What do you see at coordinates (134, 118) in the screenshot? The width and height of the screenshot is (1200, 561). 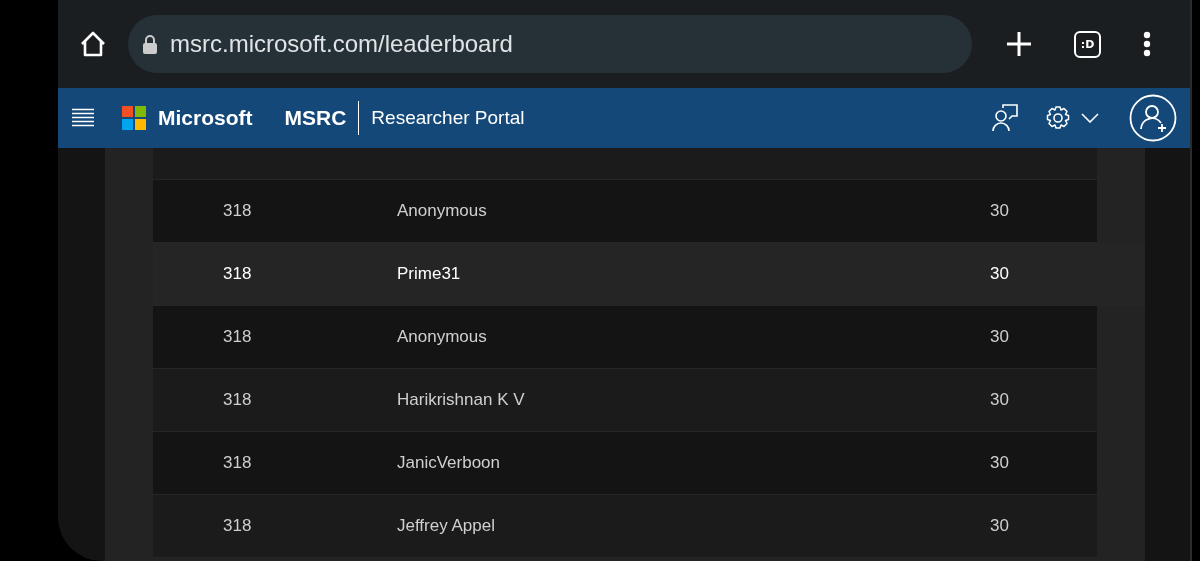 I see `logo-icon` at bounding box center [134, 118].